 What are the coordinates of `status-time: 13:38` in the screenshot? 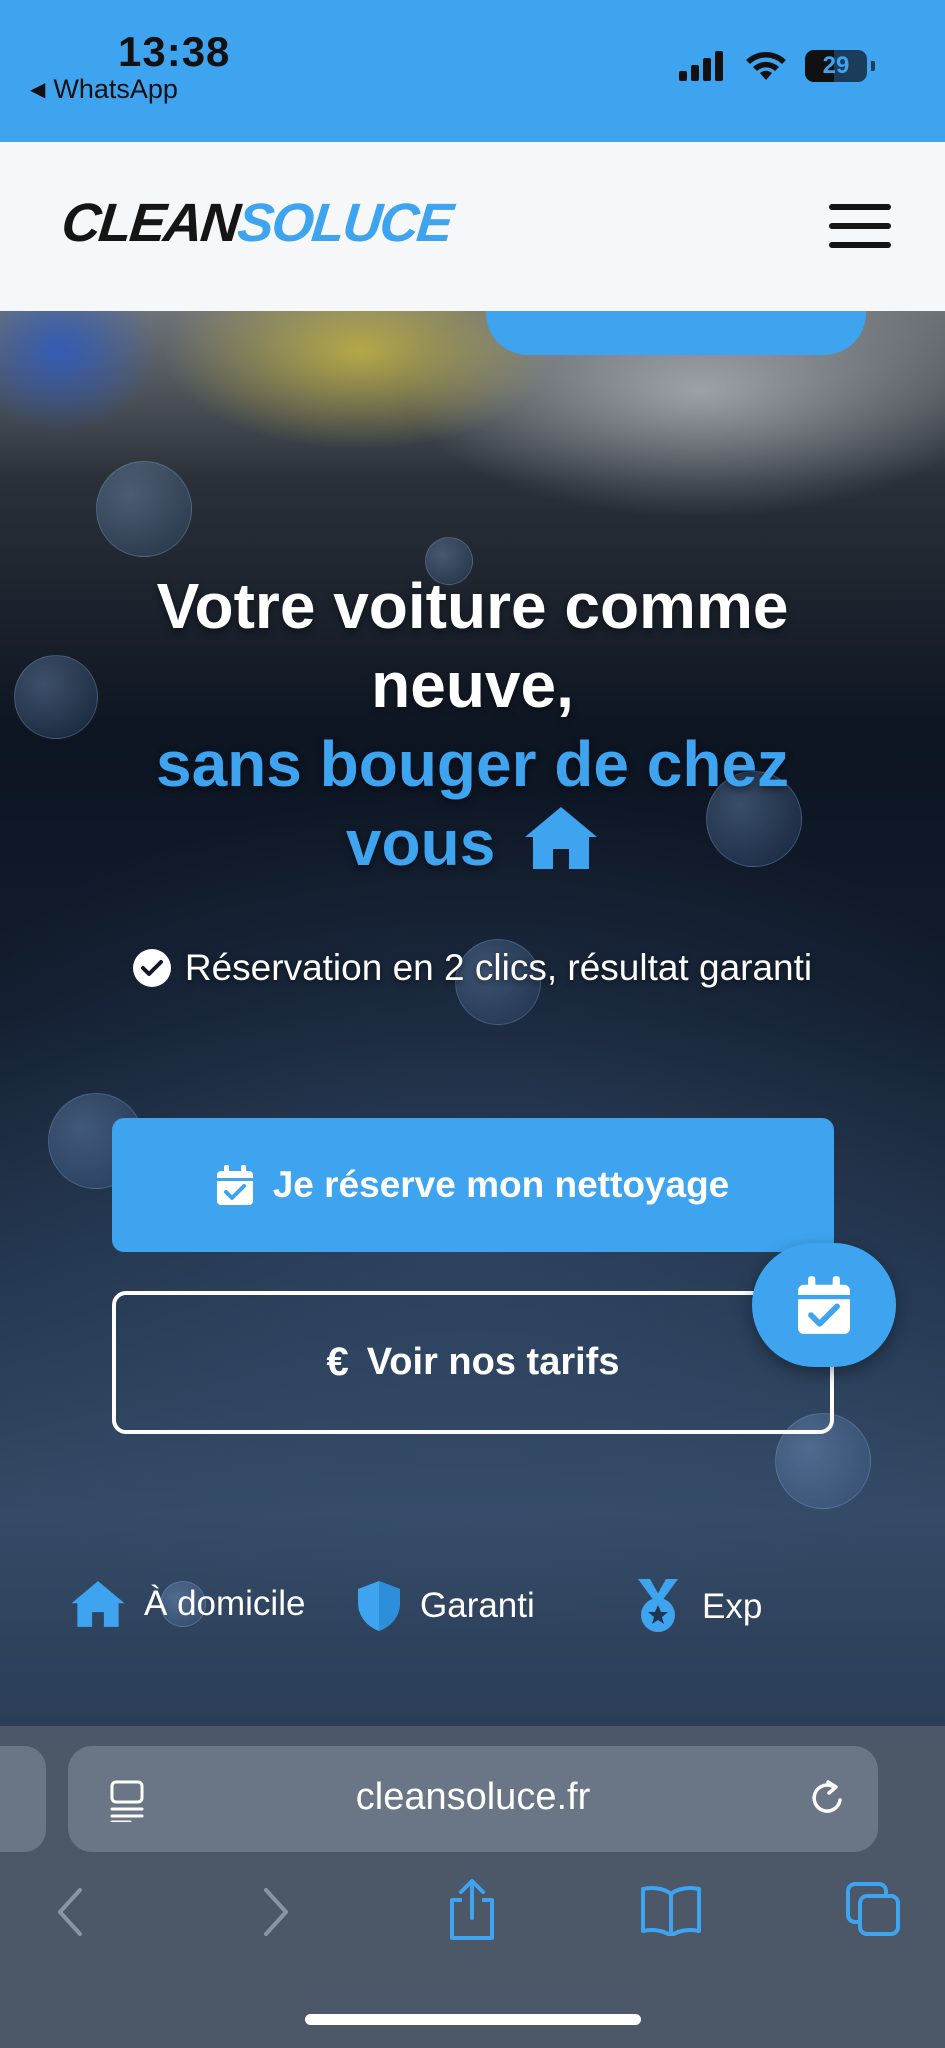 It's located at (174, 51).